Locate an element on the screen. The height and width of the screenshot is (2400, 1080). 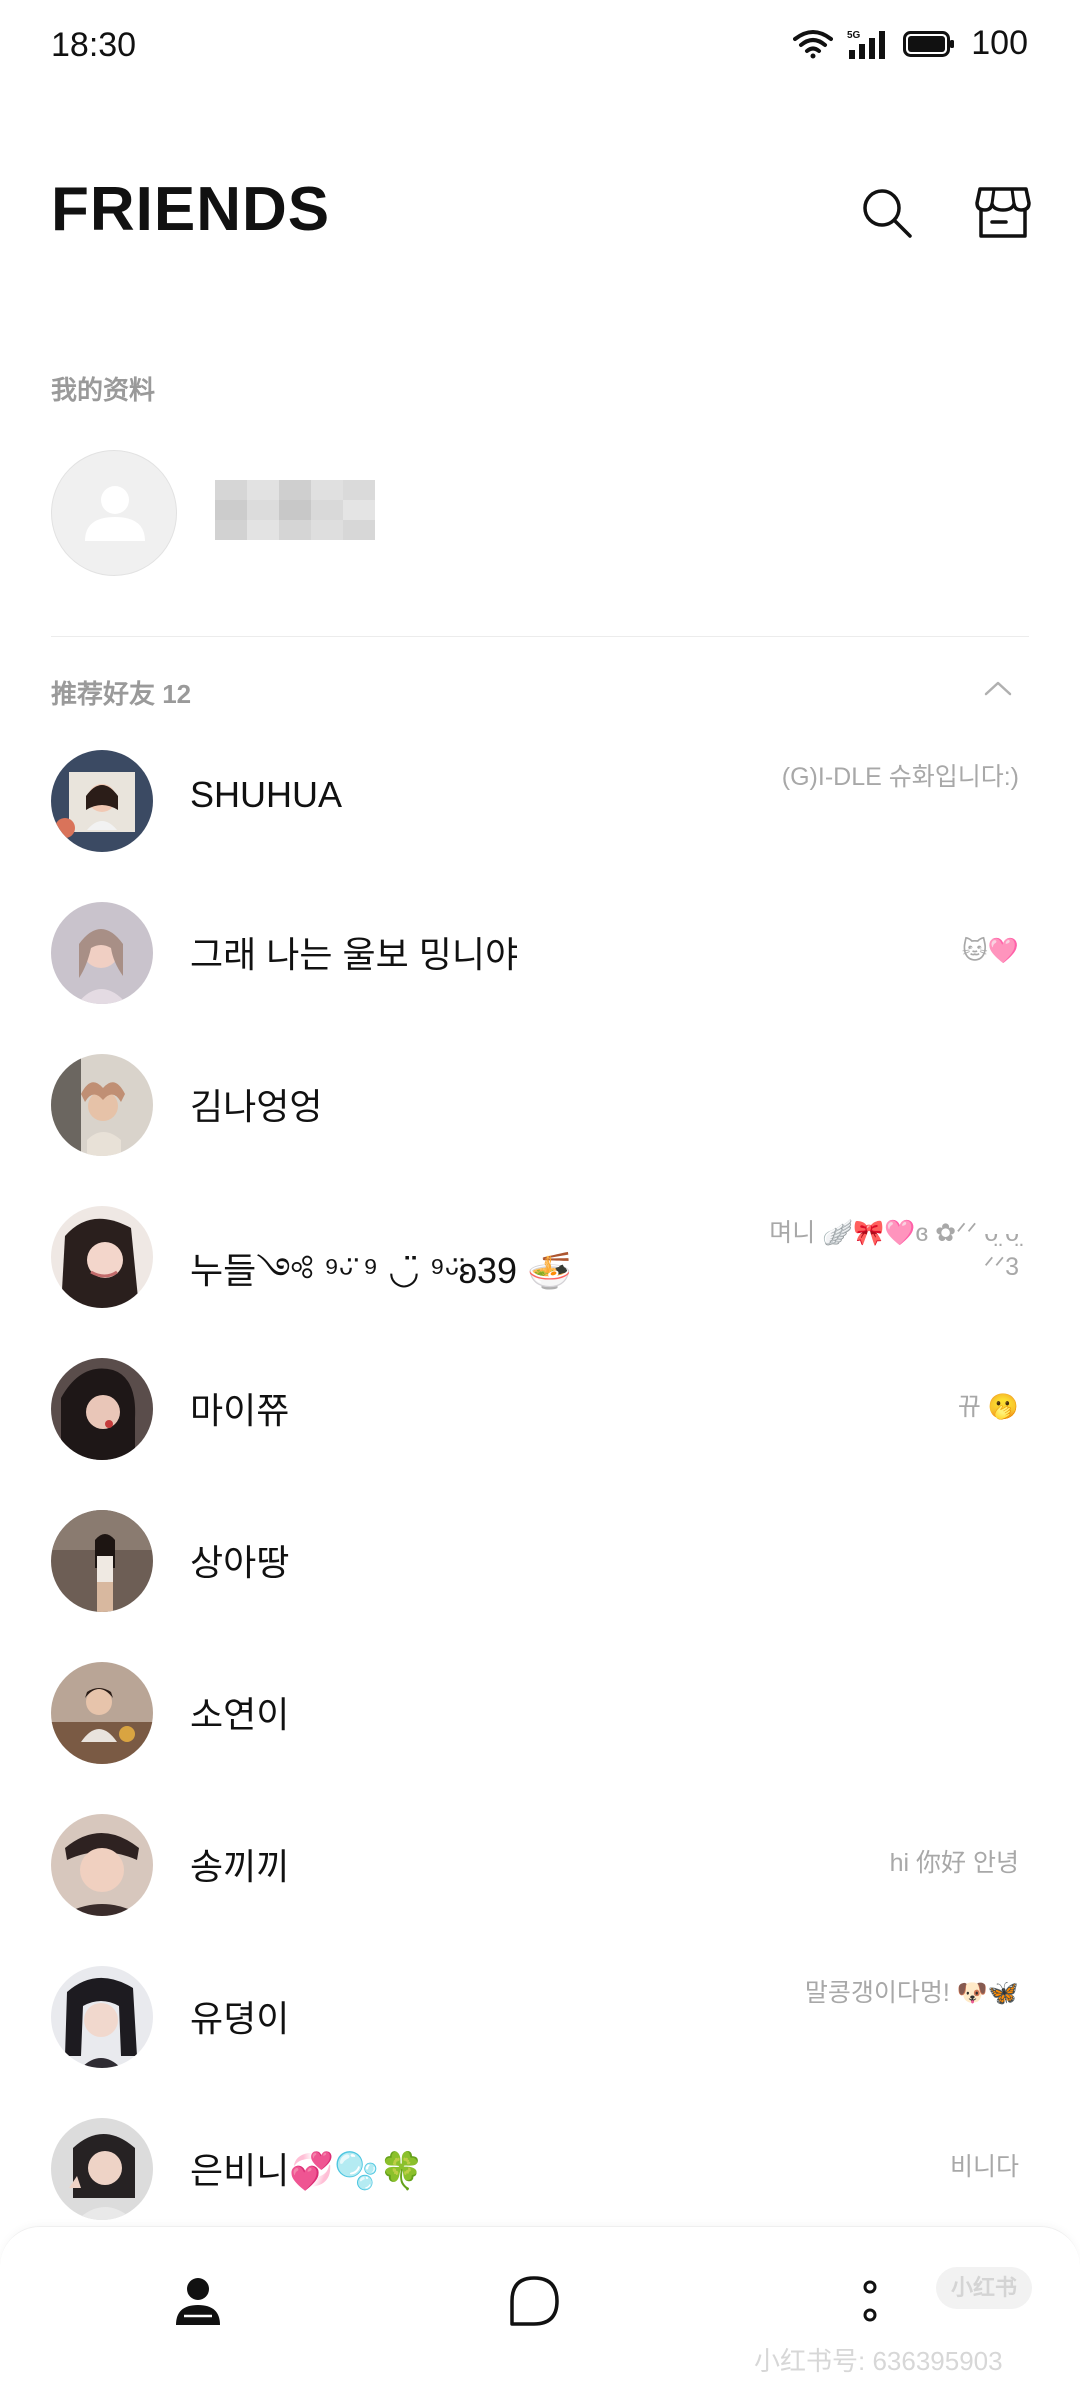
search-button is located at coordinates (887, 215).